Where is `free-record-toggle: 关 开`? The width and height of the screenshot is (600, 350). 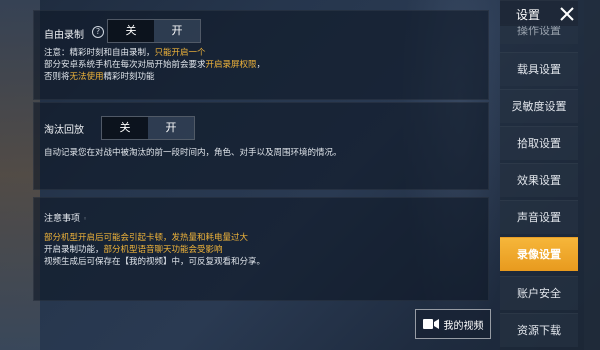
free-record-toggle: 关 开 is located at coordinates (154, 31).